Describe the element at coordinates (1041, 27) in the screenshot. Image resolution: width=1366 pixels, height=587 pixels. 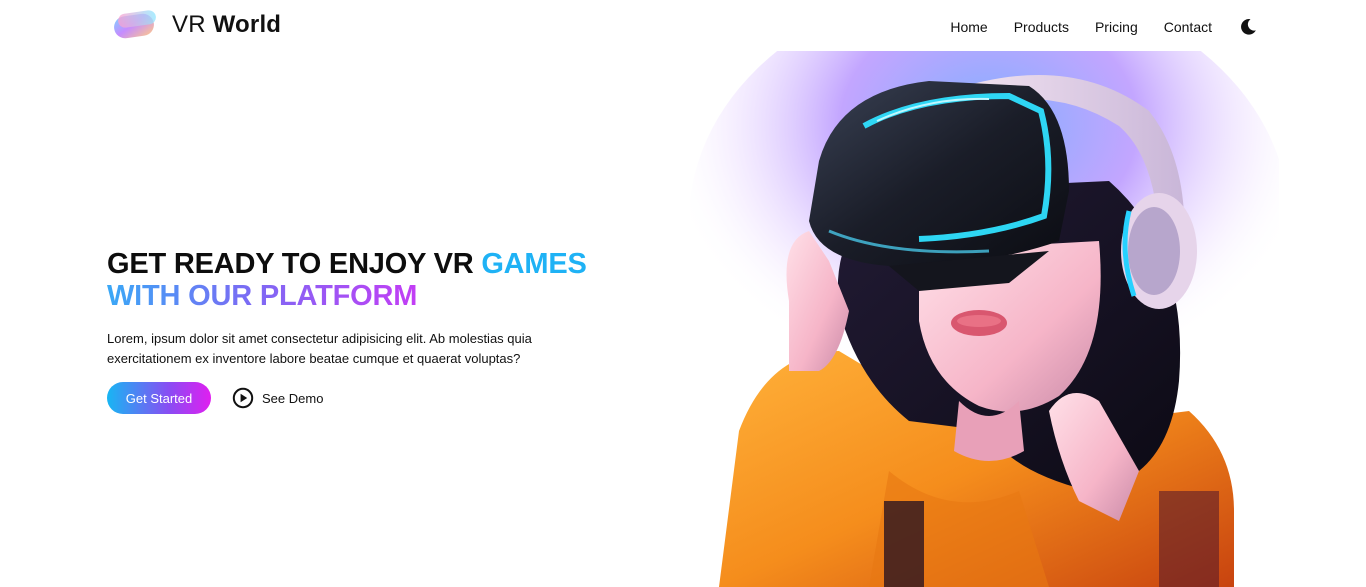
I see `nav-products: Products` at that location.